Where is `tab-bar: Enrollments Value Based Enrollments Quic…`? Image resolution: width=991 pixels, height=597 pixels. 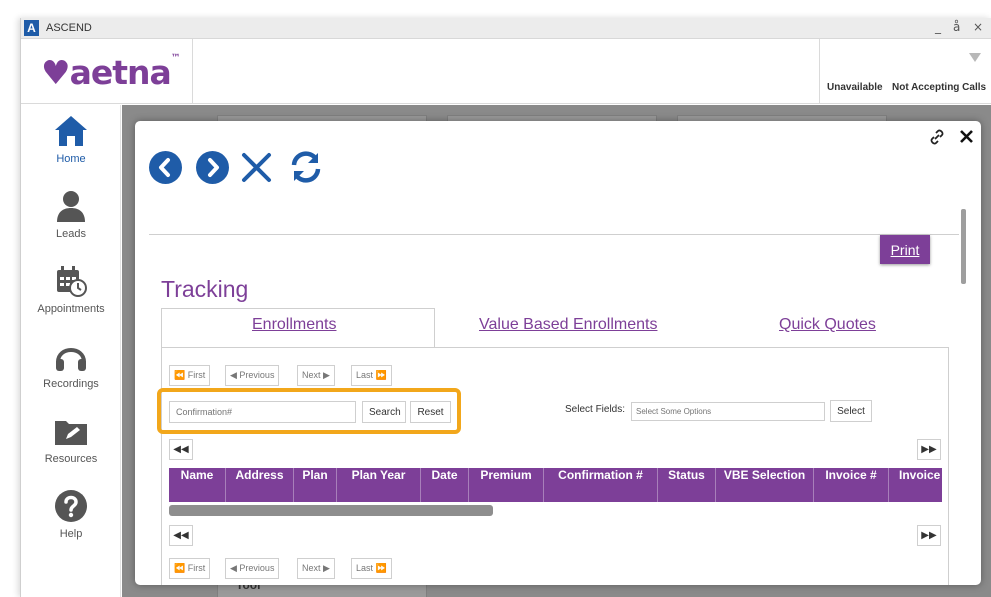 tab-bar: Enrollments Value Based Enrollments Quic… is located at coordinates (555, 328).